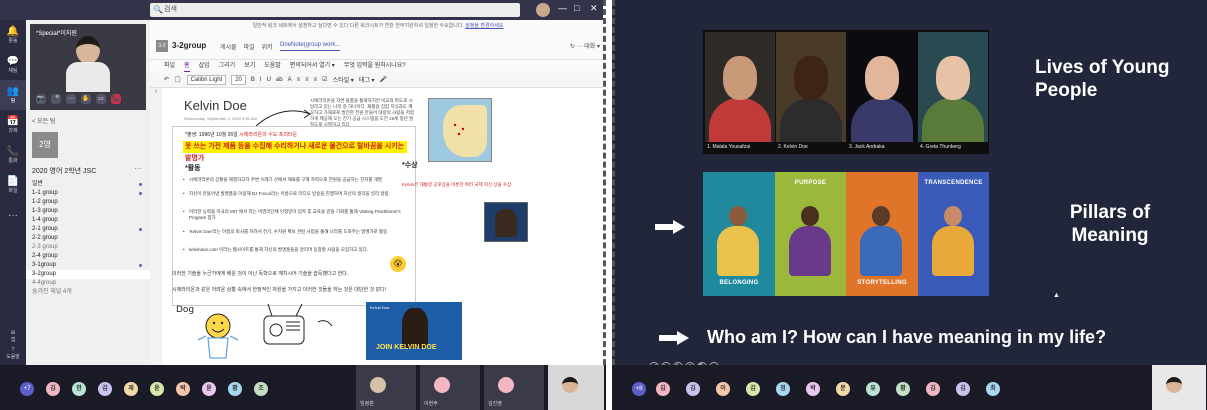 The height and width of the screenshot is (410, 1207). Describe the element at coordinates (79, 389) in the screenshot. I see `participant-avatar: 한` at that location.